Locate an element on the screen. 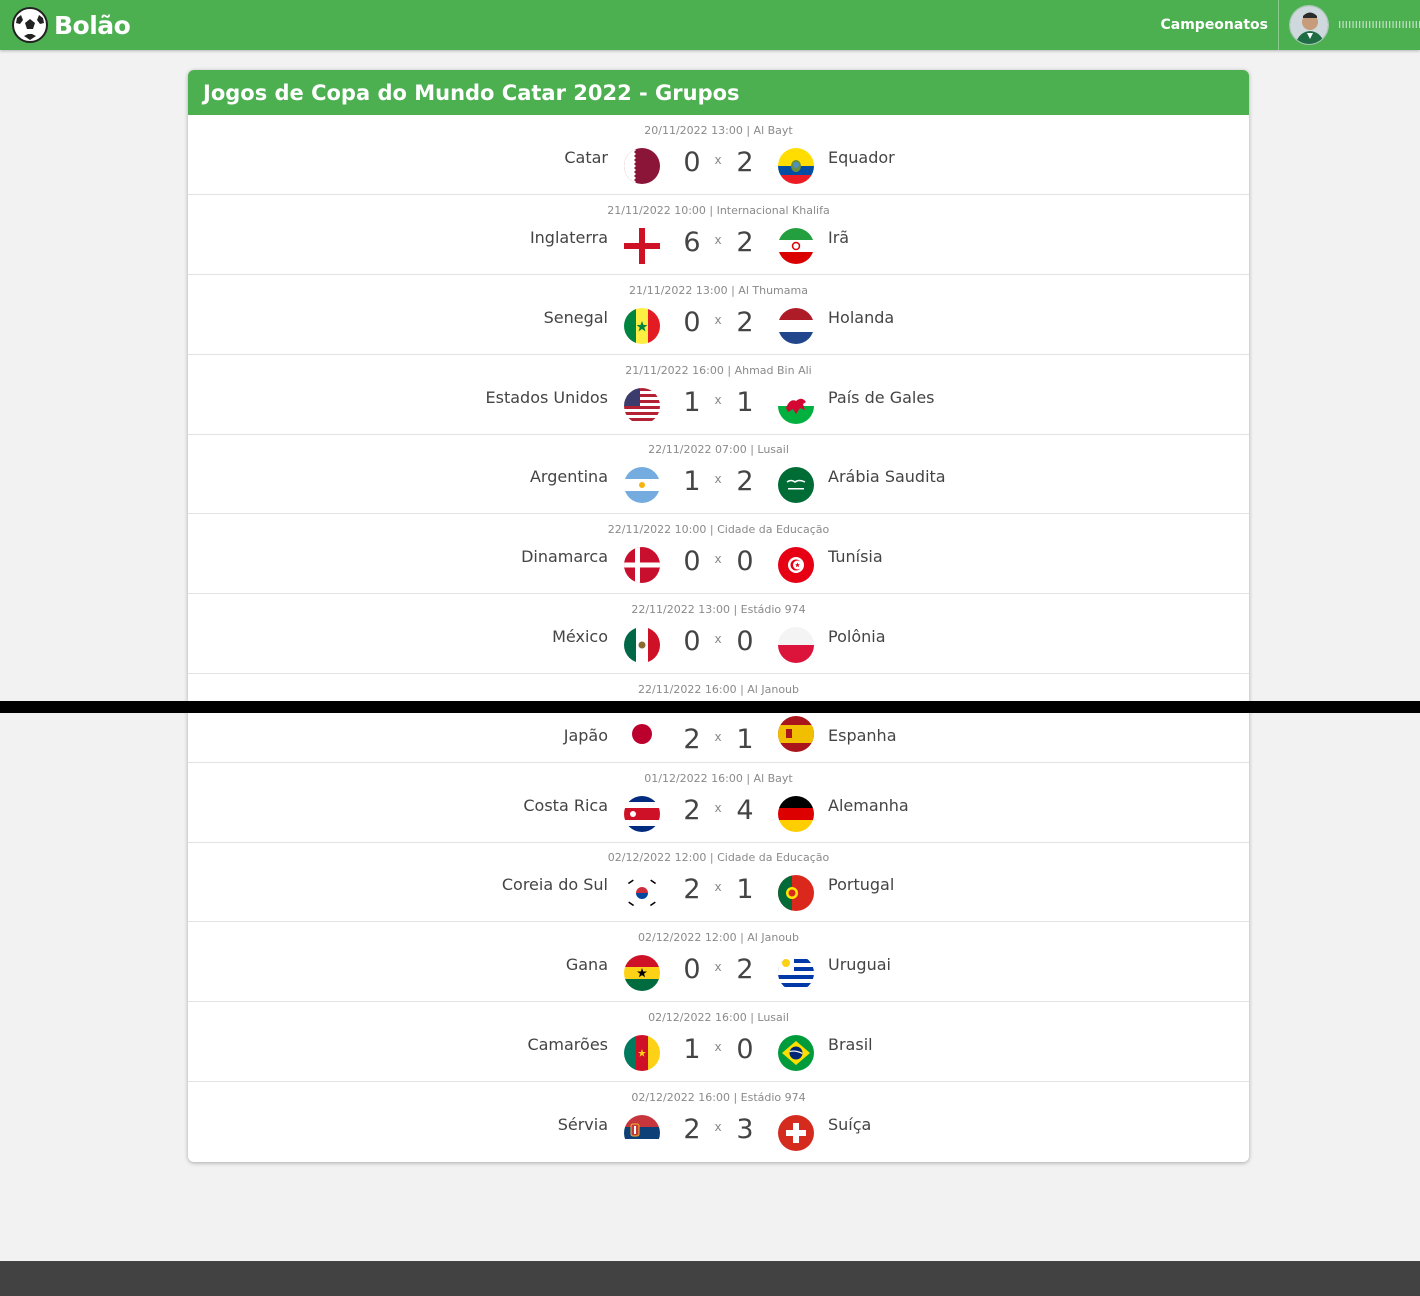 Image resolution: width=1420 pixels, height=1296 pixels. ecuador-flag-icon is located at coordinates (796, 166).